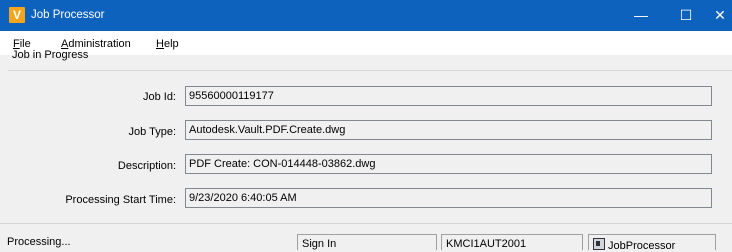  What do you see at coordinates (641, 15) in the screenshot?
I see `minimize-button: —` at bounding box center [641, 15].